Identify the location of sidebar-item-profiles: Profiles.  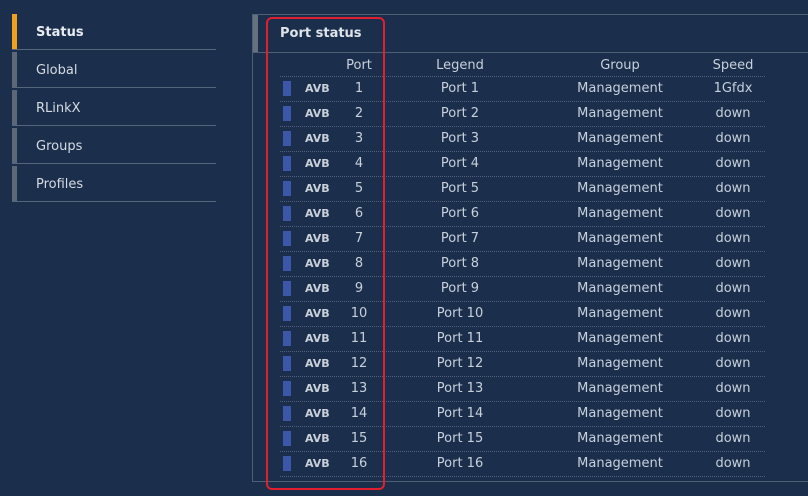
(114, 184).